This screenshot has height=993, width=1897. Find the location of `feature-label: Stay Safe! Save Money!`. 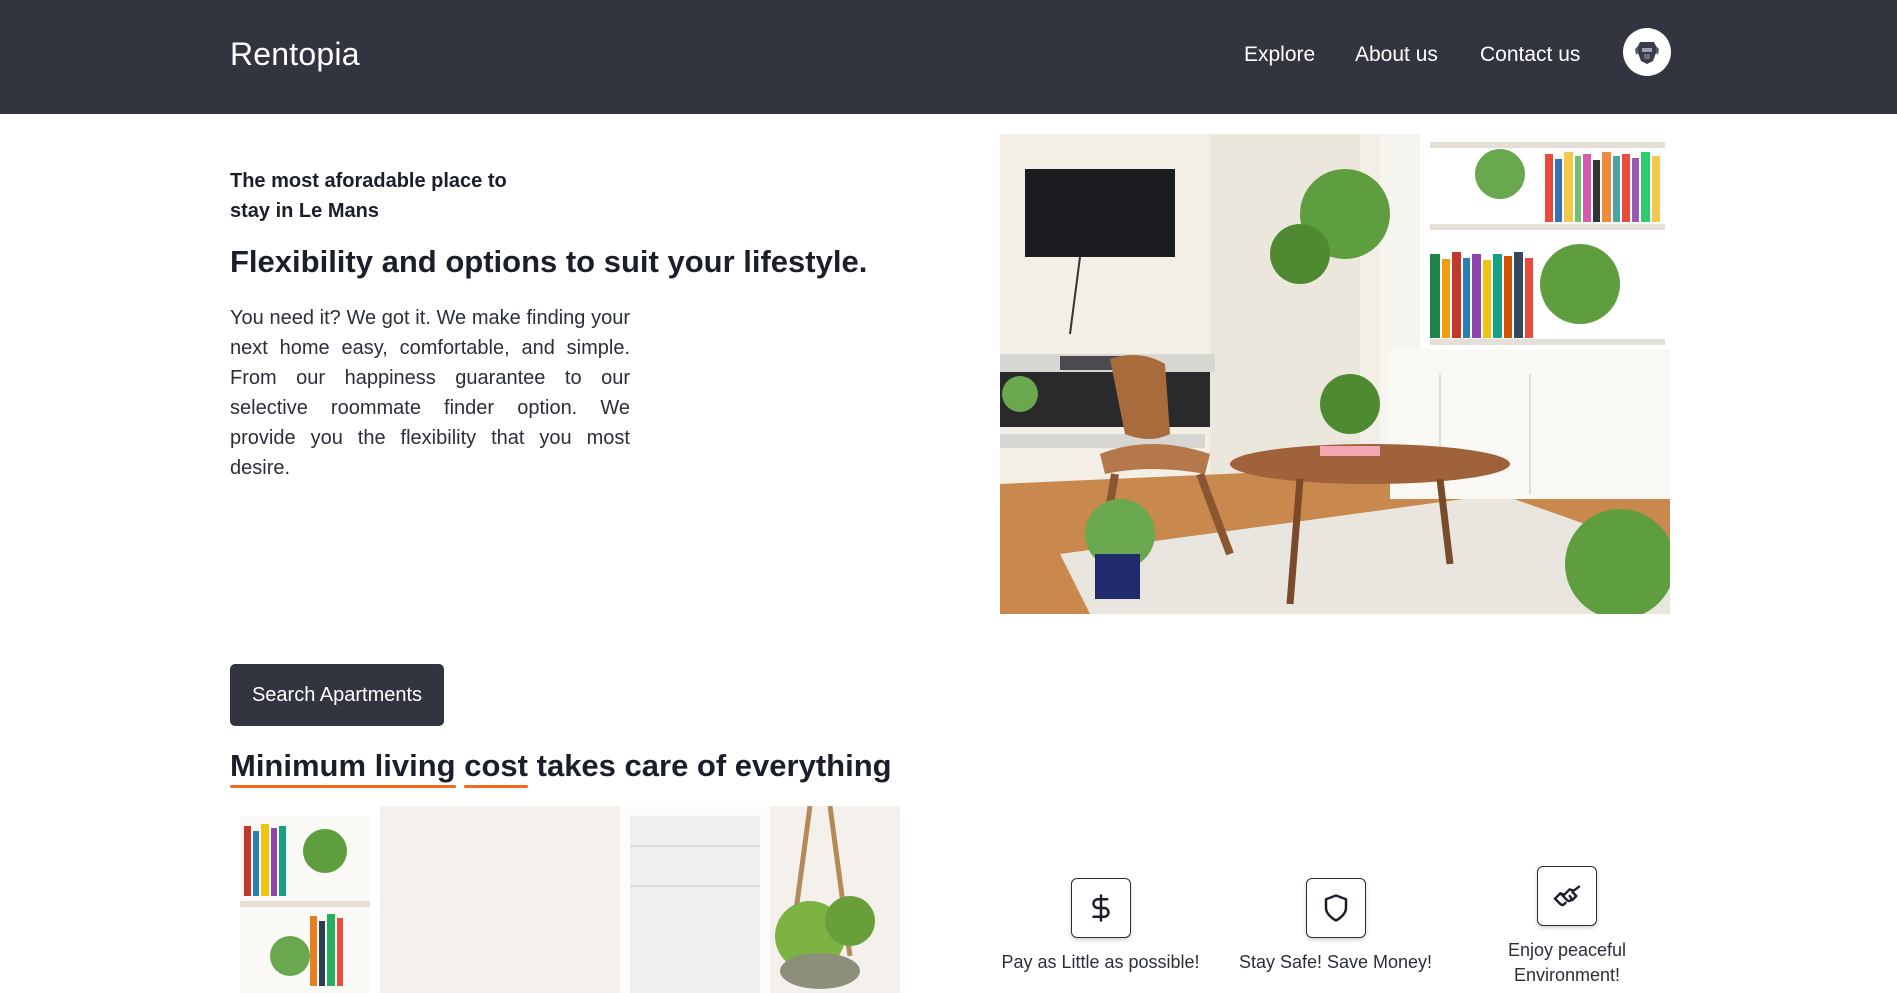

feature-label: Stay Safe! Save Money! is located at coordinates (1335, 962).